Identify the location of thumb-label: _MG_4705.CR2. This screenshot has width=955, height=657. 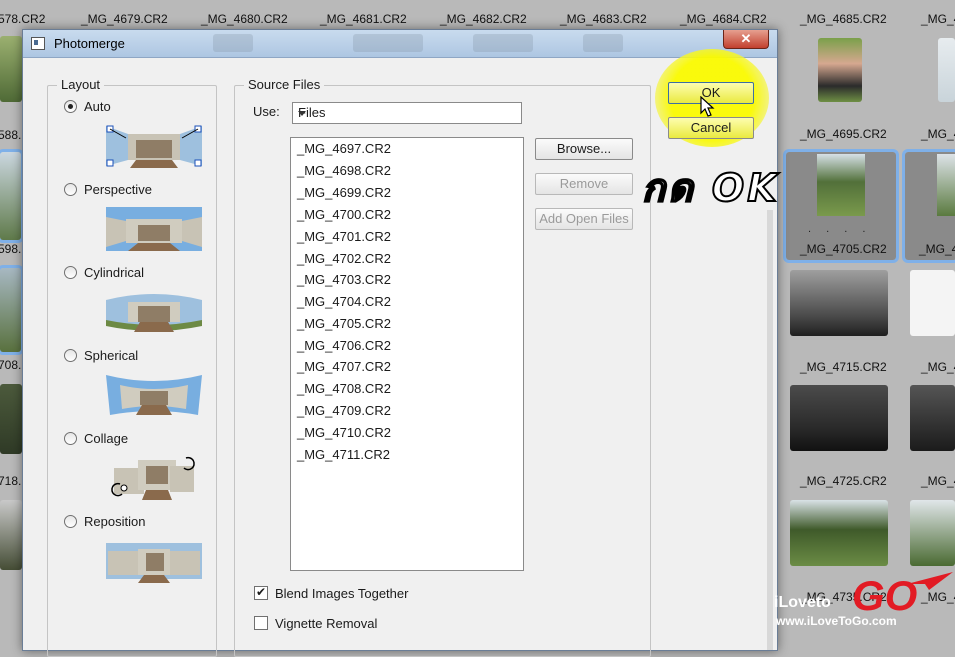
(843, 249).